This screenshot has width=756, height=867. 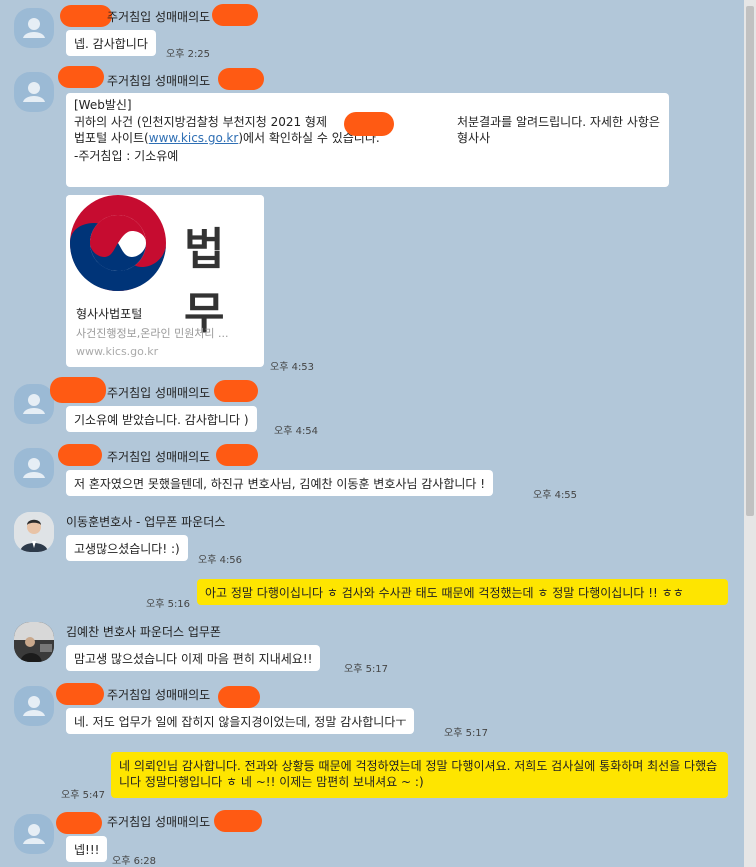 I want to click on message-time: 오후 5:16, so click(x=168, y=604).